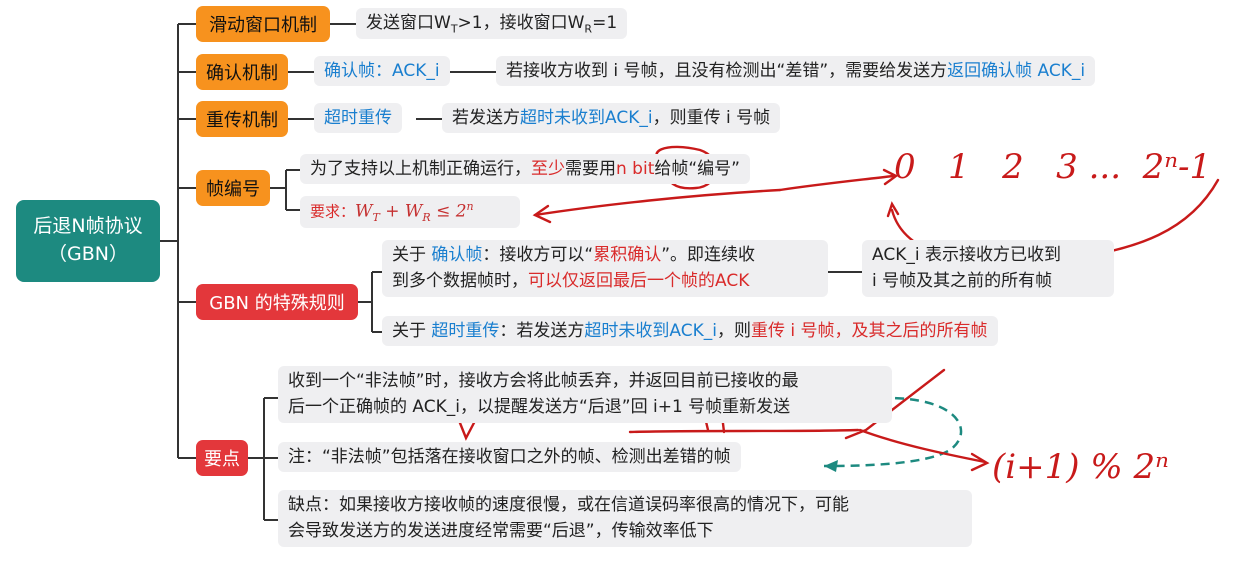 The height and width of the screenshot is (564, 1254). I want to click on highlight-text: 至少, so click(548, 169).